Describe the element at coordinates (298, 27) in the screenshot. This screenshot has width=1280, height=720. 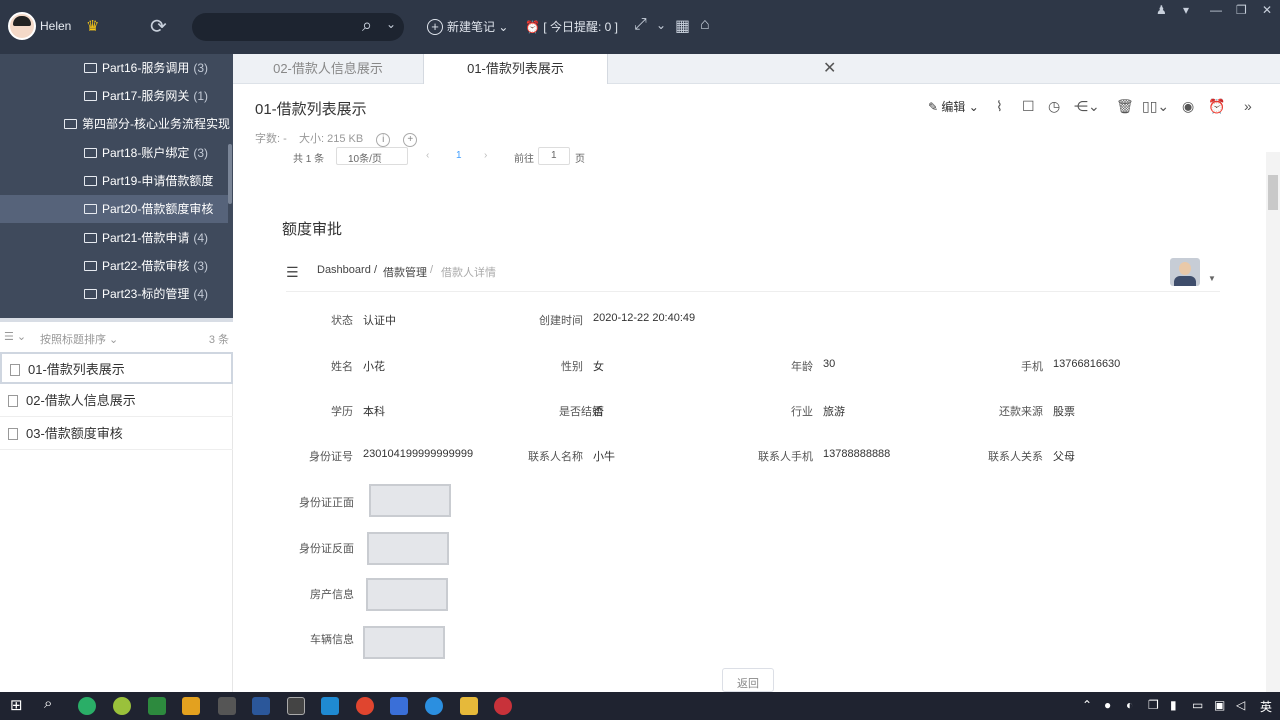
I see `search-input` at that location.